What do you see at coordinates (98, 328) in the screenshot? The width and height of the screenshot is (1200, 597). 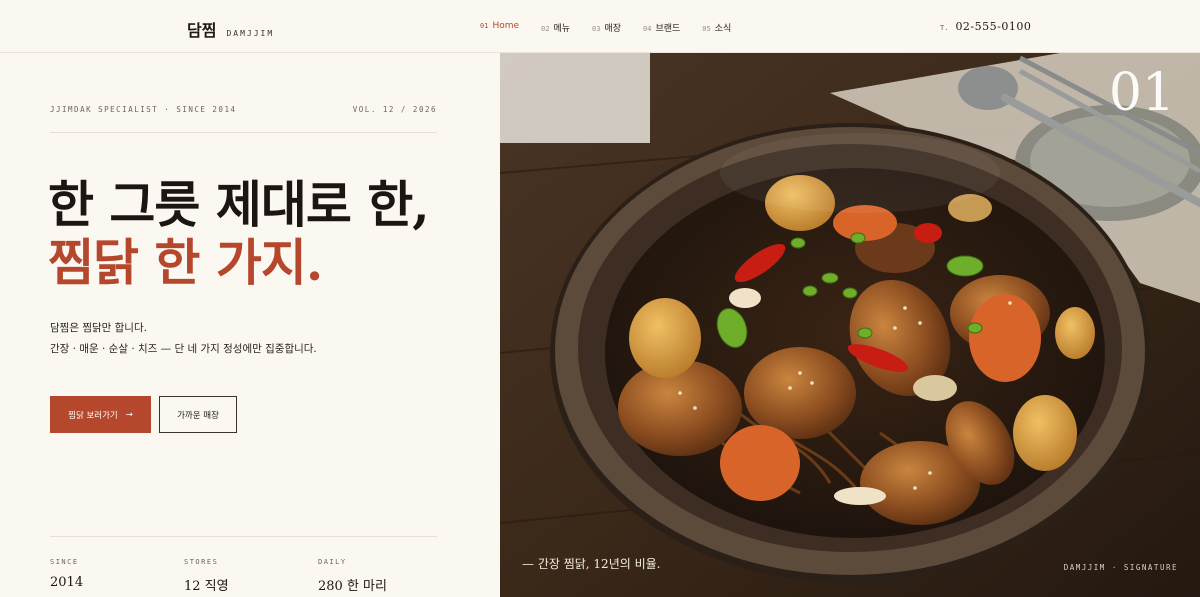 I see `description-line-1: 담찜은 찜닭만 합니다.` at bounding box center [98, 328].